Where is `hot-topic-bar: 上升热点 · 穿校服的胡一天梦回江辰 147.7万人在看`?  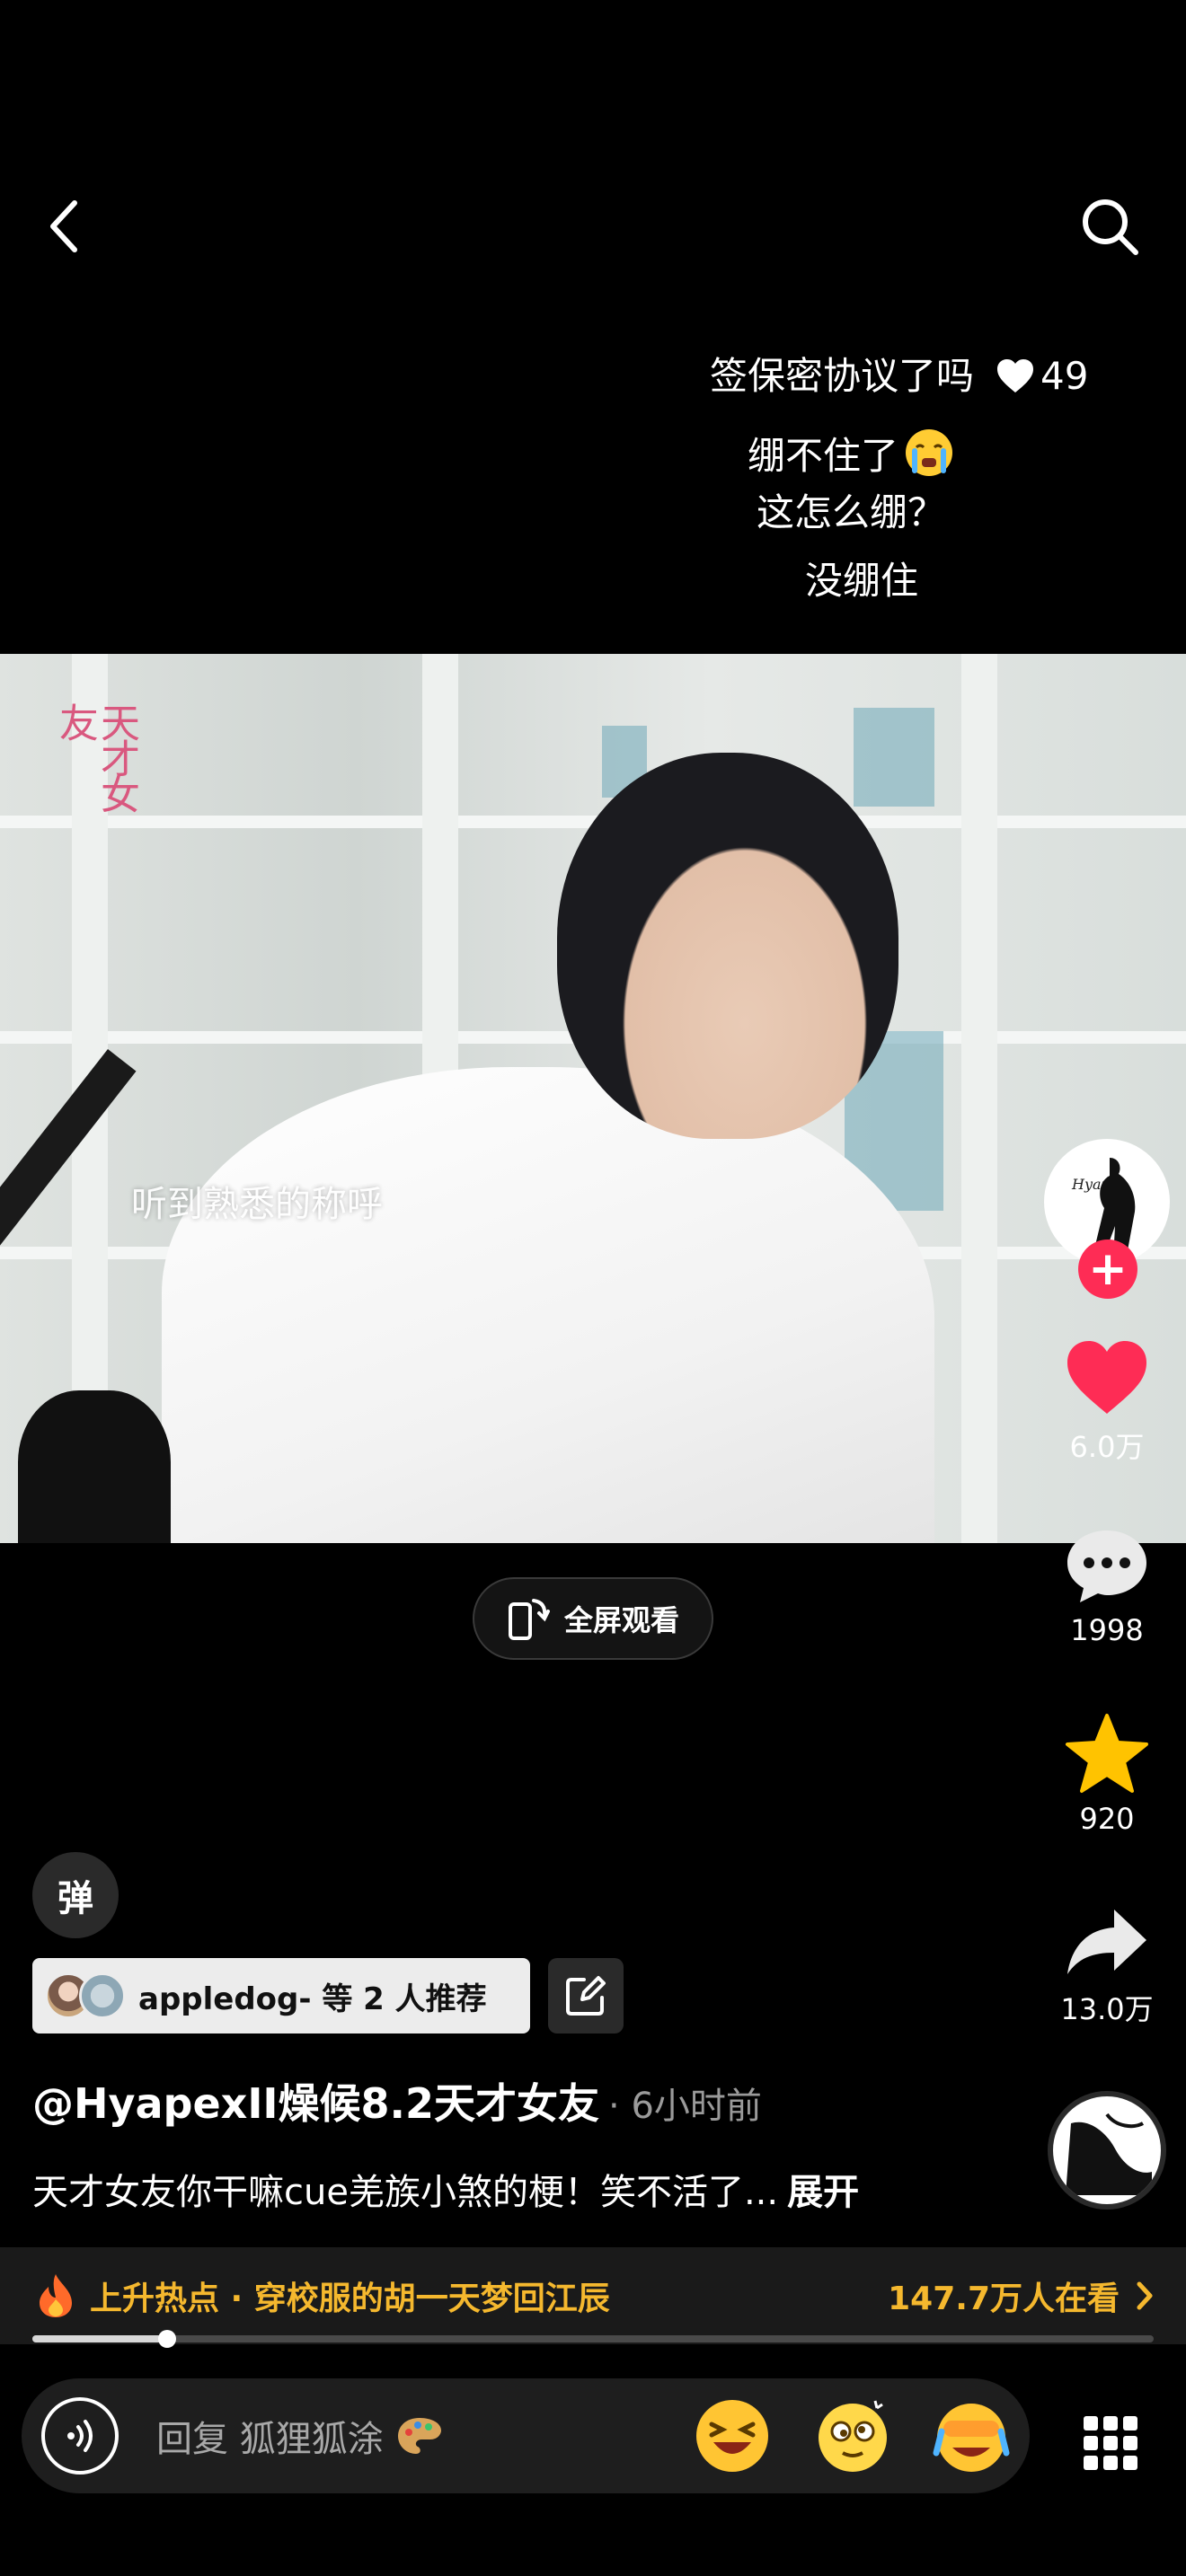
hot-topic-bar: 上升热点 · 穿校服的胡一天梦回江辰 147.7万人在看 is located at coordinates (593, 2295).